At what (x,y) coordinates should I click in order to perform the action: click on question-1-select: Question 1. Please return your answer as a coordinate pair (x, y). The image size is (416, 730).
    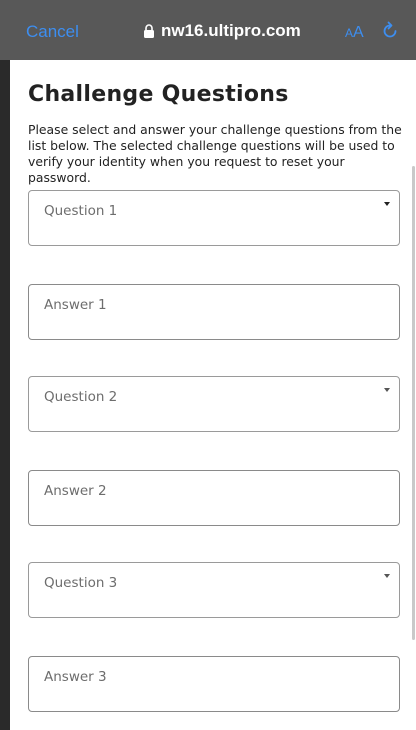
    Looking at the image, I should click on (214, 218).